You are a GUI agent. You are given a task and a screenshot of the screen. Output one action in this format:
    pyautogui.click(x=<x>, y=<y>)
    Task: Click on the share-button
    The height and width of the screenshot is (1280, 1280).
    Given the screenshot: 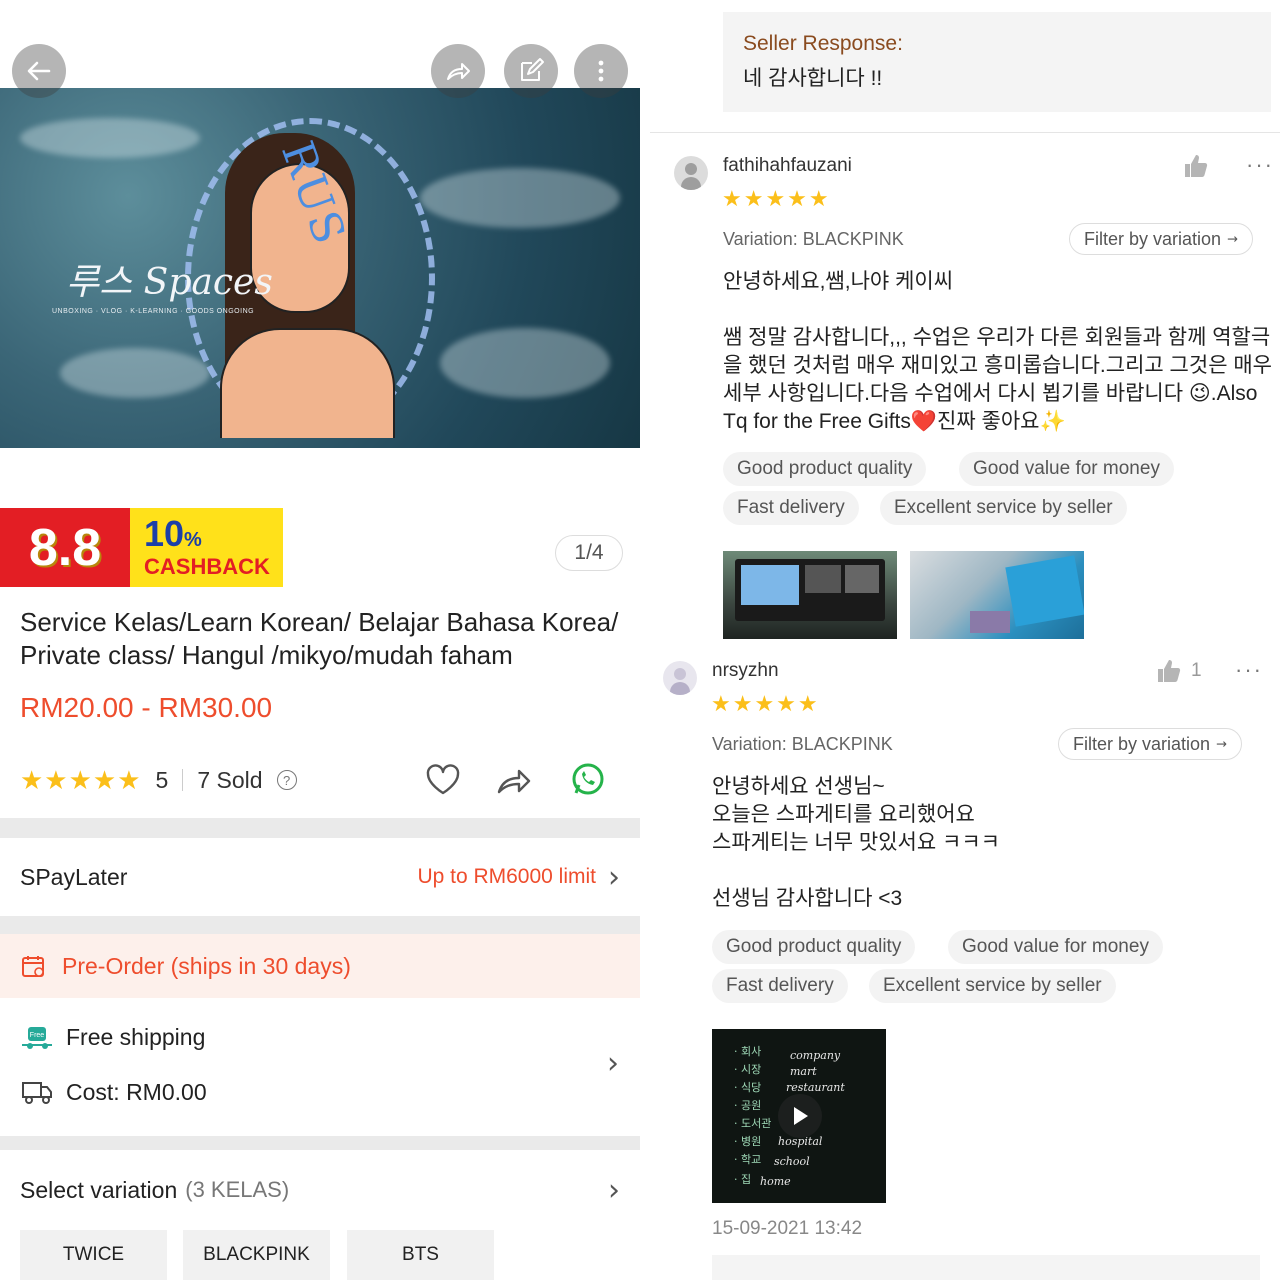 What is the action you would take?
    pyautogui.click(x=458, y=71)
    